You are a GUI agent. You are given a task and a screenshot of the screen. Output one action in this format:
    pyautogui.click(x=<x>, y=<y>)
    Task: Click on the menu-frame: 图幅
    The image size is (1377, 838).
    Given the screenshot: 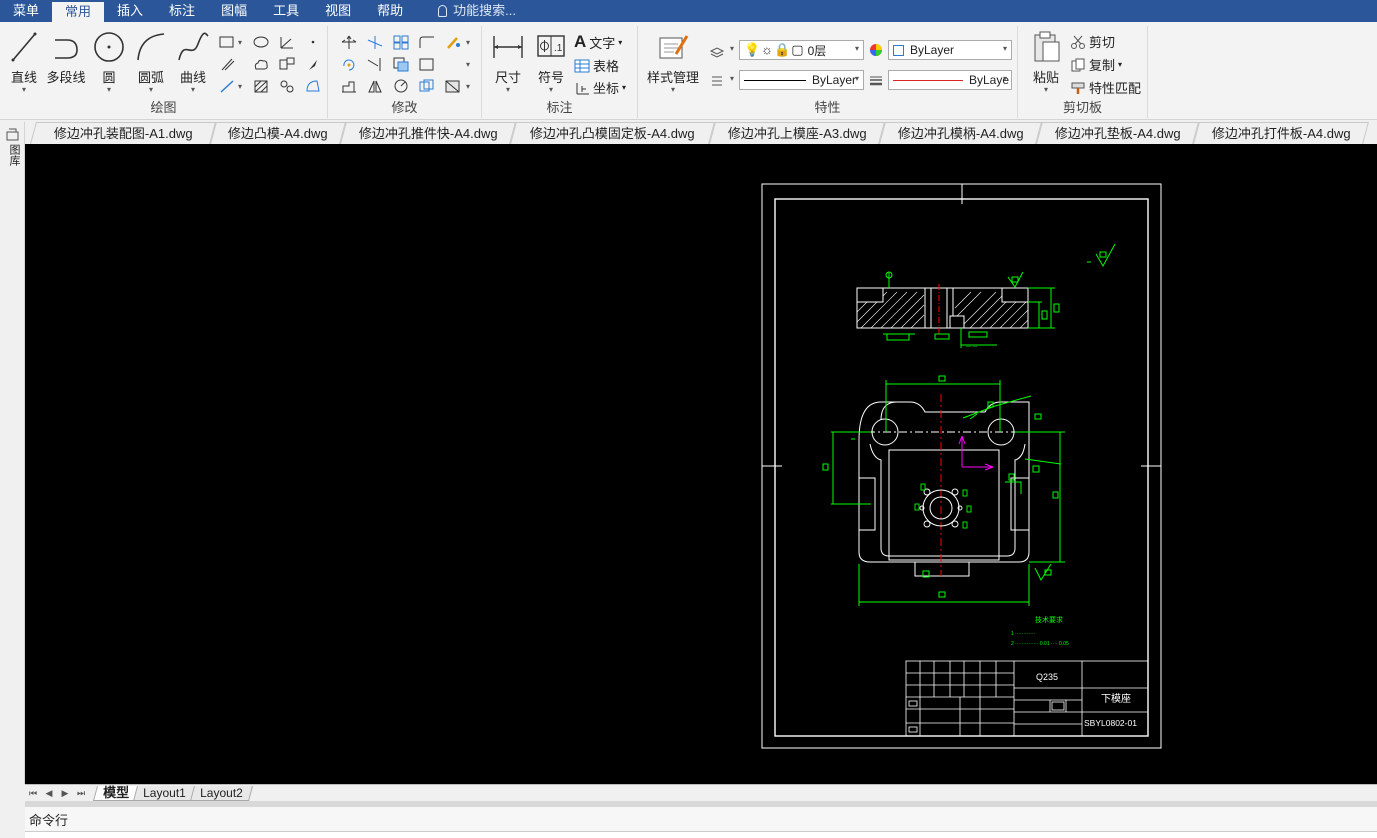 What is the action you would take?
    pyautogui.click(x=234, y=11)
    